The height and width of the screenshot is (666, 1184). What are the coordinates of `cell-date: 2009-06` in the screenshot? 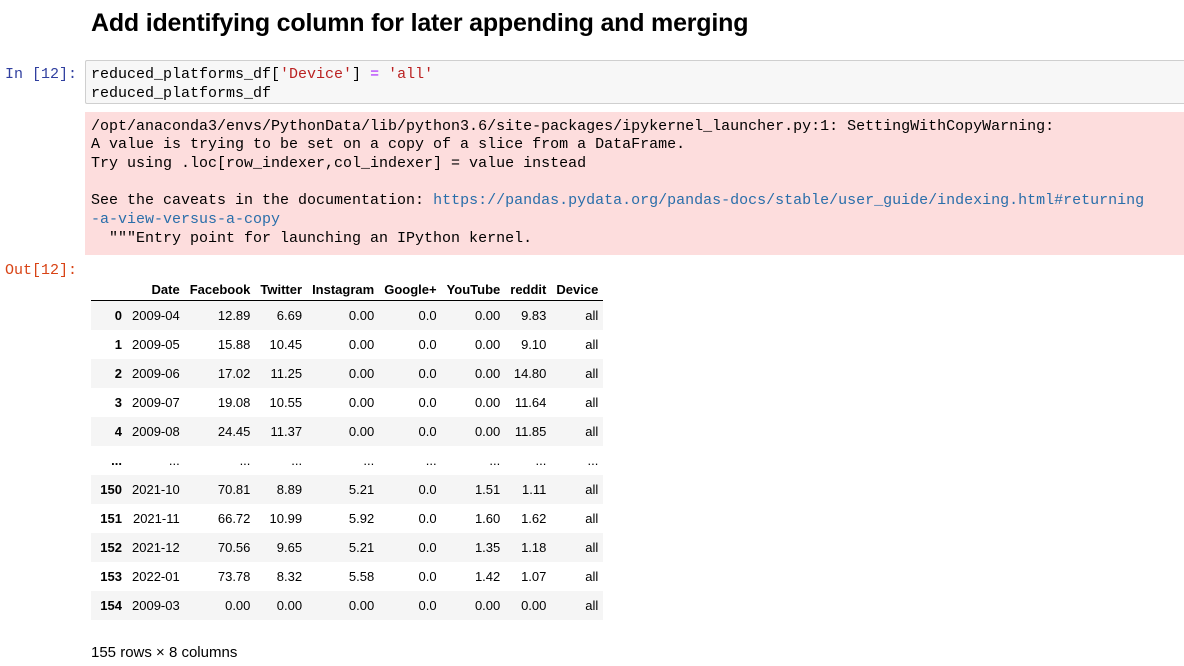 It's located at (156, 373).